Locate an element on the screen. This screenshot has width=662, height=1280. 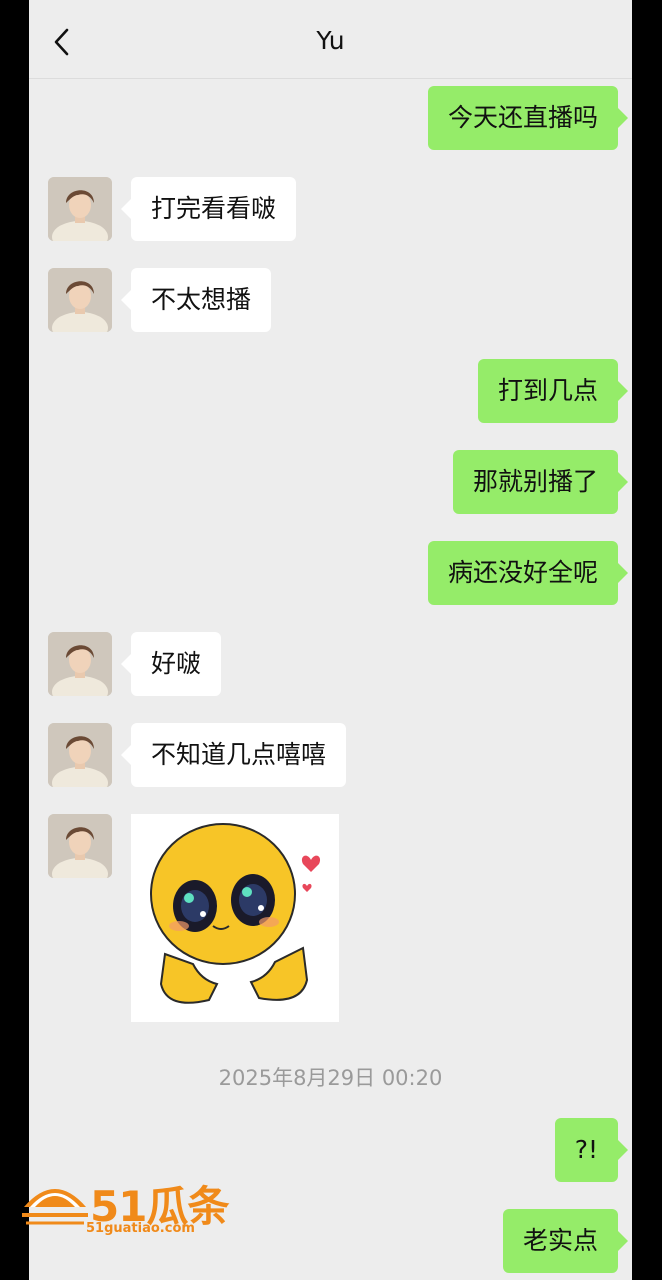
watermelon-logo-icon is located at coordinates (55, 1207).